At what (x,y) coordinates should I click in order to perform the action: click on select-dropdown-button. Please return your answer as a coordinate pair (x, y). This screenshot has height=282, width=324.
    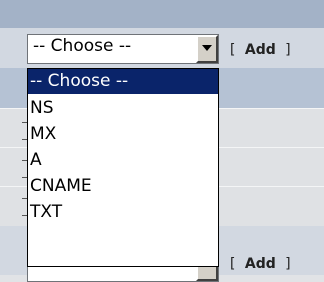
    Looking at the image, I should click on (207, 49).